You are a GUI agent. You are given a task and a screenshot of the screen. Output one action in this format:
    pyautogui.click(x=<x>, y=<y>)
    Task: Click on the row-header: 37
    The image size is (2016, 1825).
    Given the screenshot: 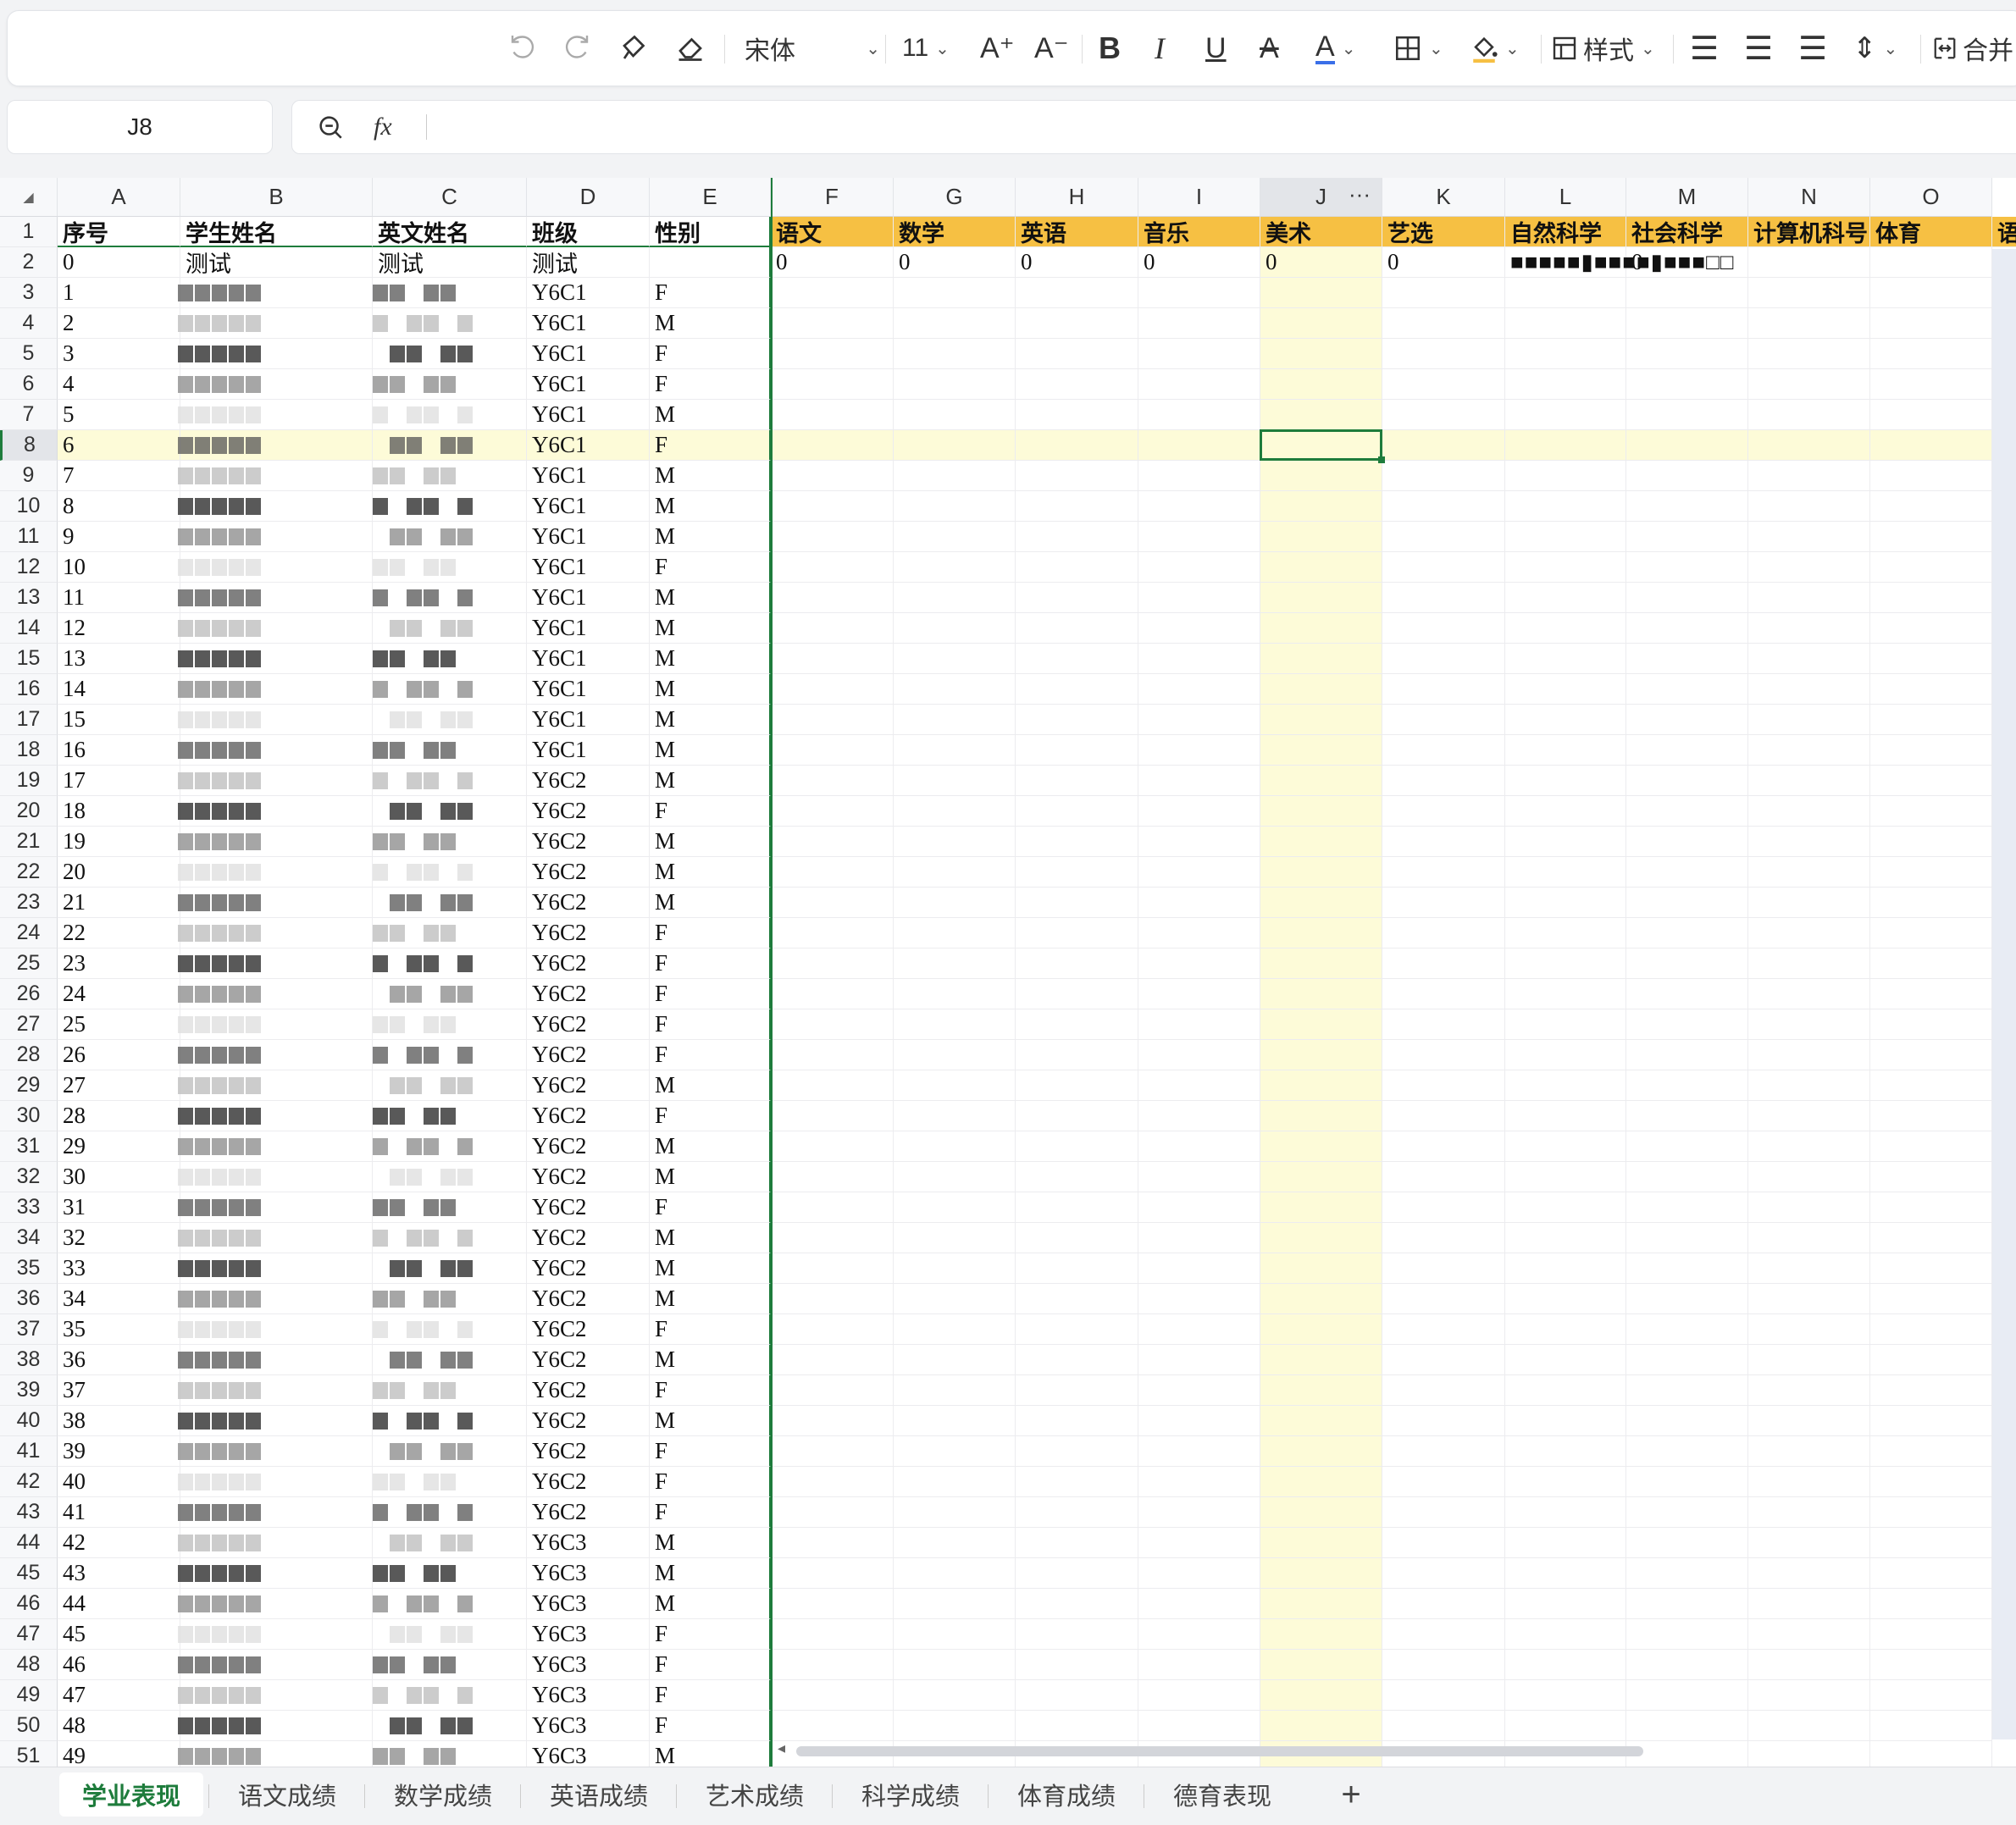 What is the action you would take?
    pyautogui.click(x=29, y=1329)
    